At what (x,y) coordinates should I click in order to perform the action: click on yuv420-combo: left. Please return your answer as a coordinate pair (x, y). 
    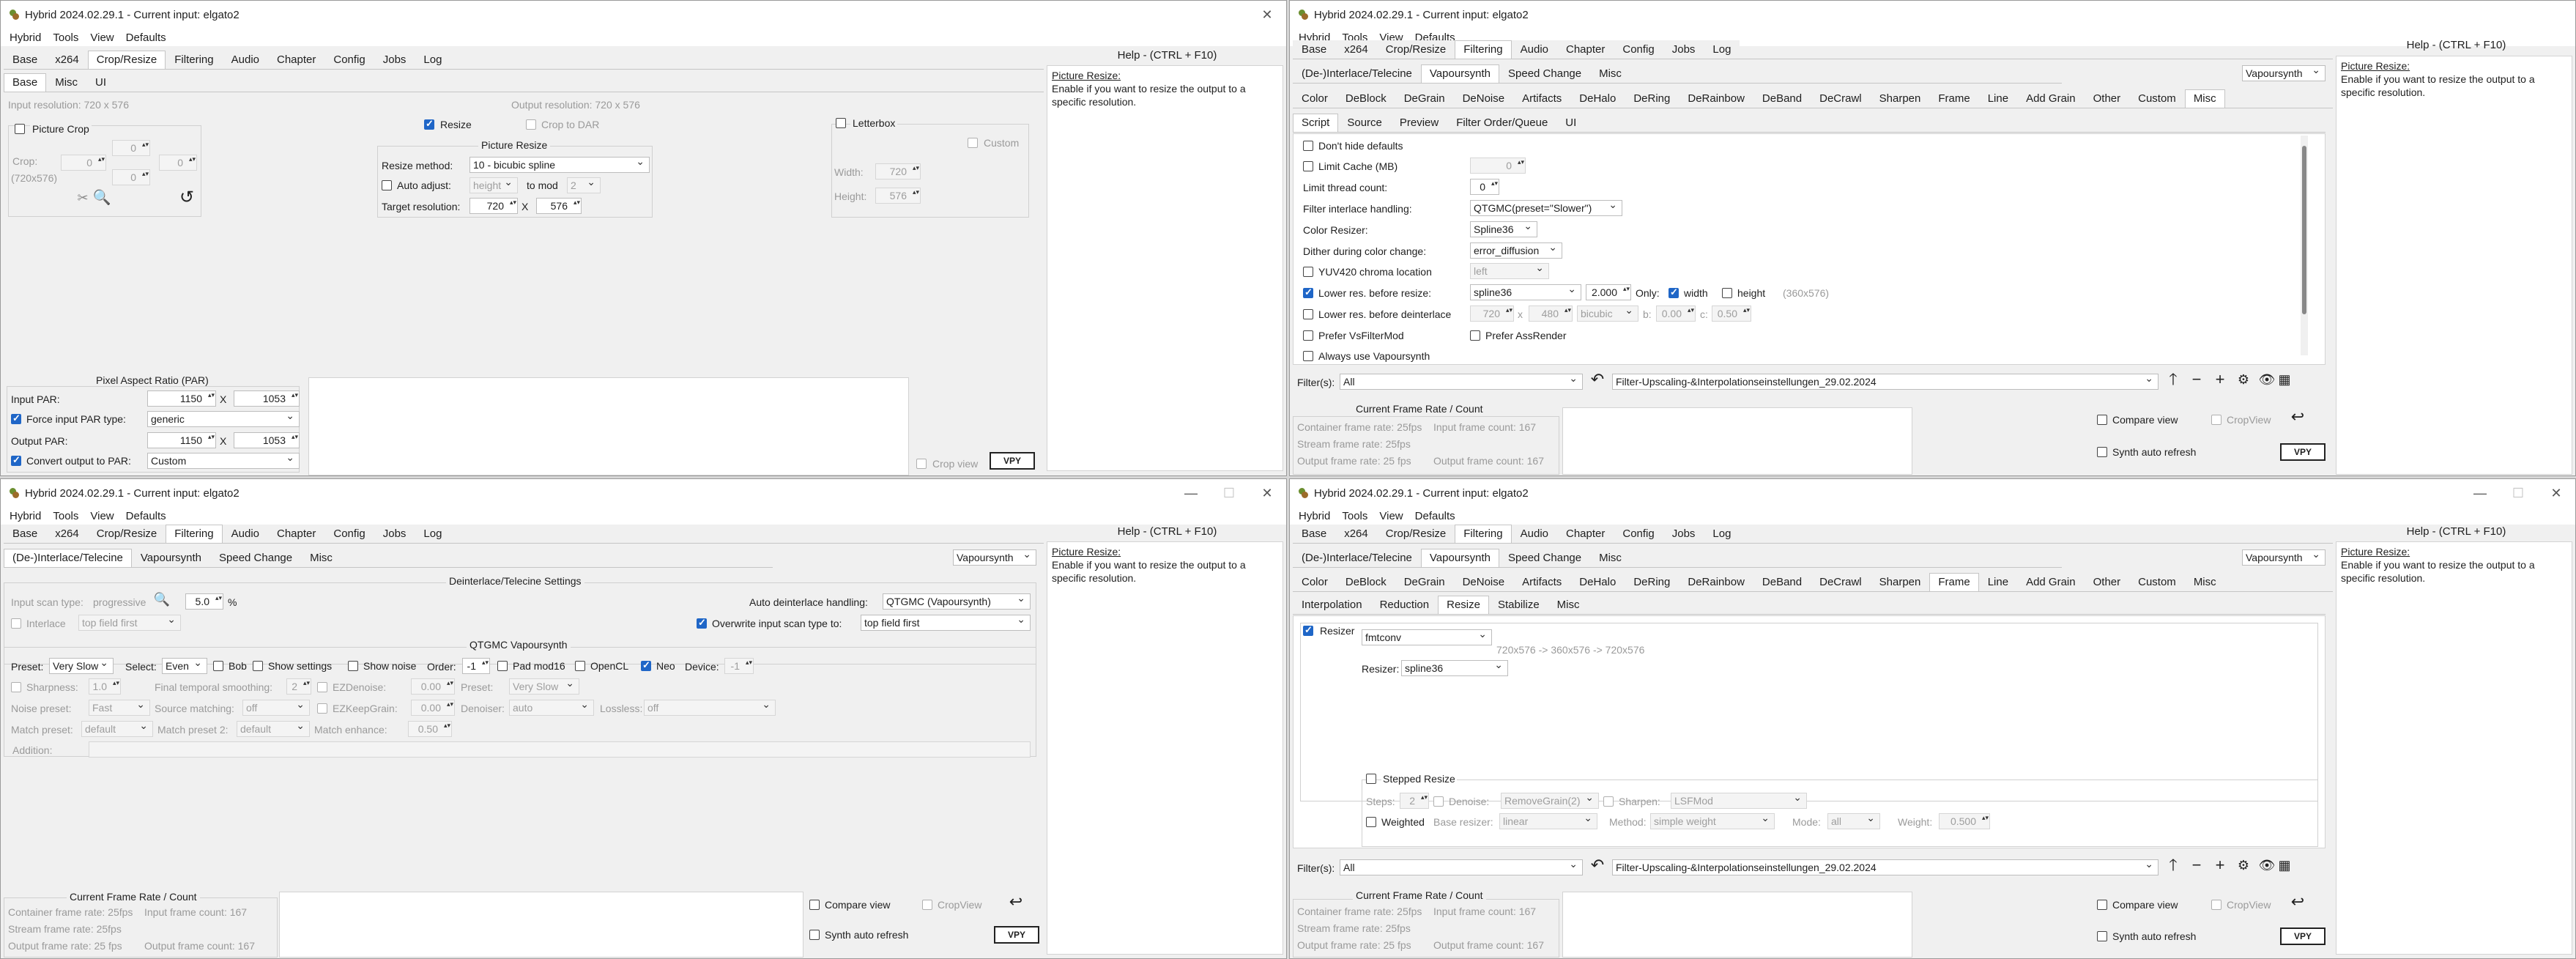
    Looking at the image, I should click on (1509, 271).